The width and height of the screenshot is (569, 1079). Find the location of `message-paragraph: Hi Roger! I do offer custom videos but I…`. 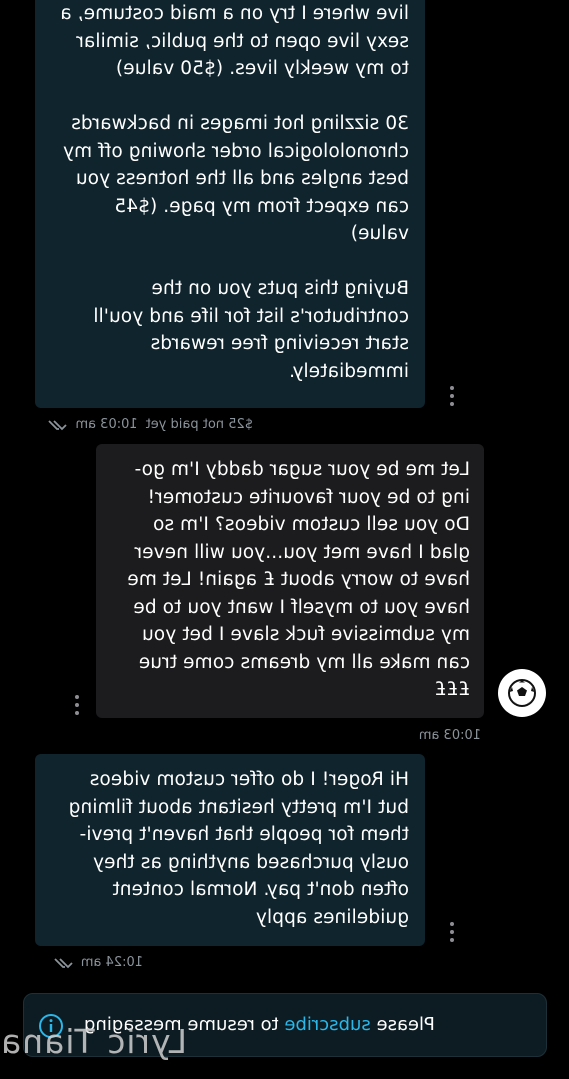

message-paragraph: Hi Roger! I do offer custom videos but I… is located at coordinates (238, 848).